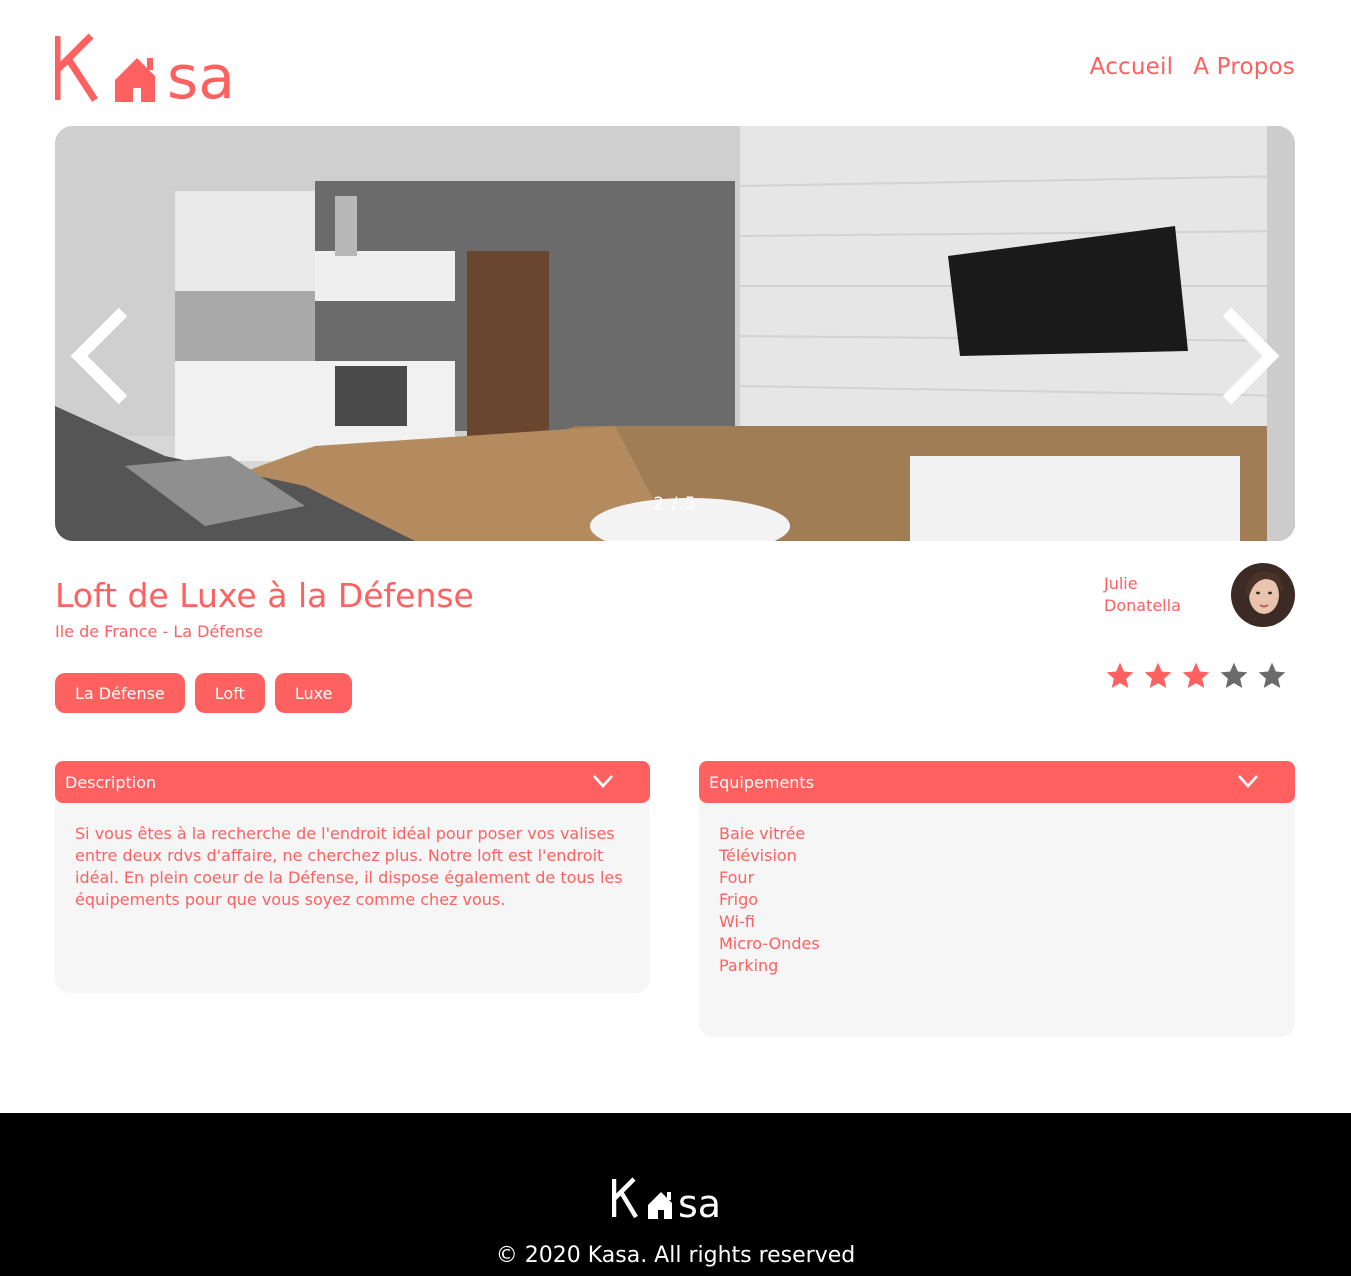 This screenshot has width=1351, height=1276. I want to click on tag-list: La Défense Loft Luxe, so click(204, 693).